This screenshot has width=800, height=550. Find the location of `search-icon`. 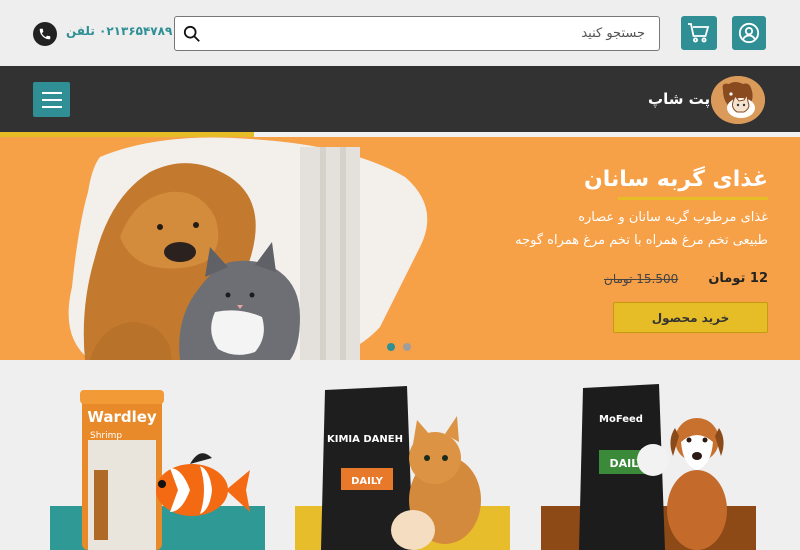

search-icon is located at coordinates (192, 34).